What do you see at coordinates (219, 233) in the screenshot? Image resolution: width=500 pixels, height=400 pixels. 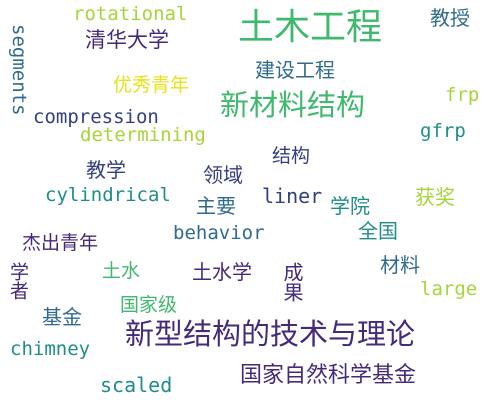 I see `word-behavior: behavior` at bounding box center [219, 233].